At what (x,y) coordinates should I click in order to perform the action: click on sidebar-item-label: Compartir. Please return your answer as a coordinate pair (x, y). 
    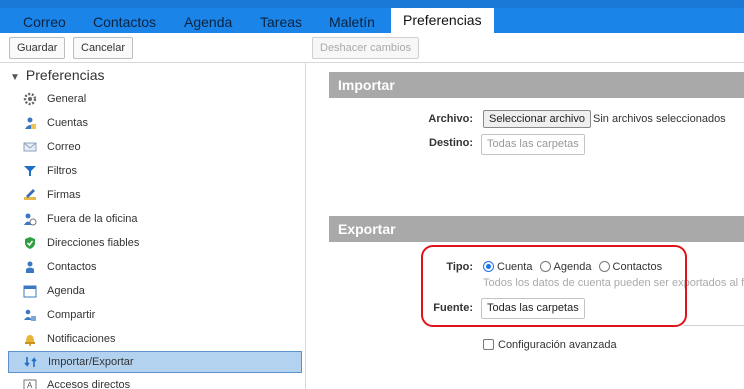
    Looking at the image, I should click on (71, 315).